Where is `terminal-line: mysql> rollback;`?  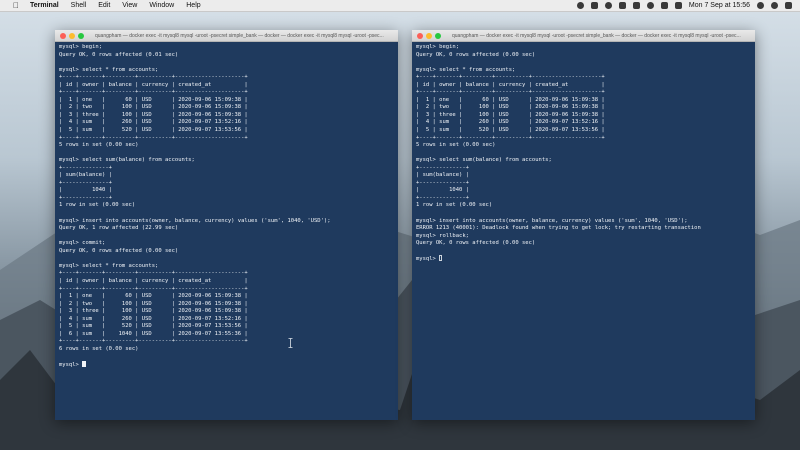
terminal-line: mysql> rollback; is located at coordinates (442, 235).